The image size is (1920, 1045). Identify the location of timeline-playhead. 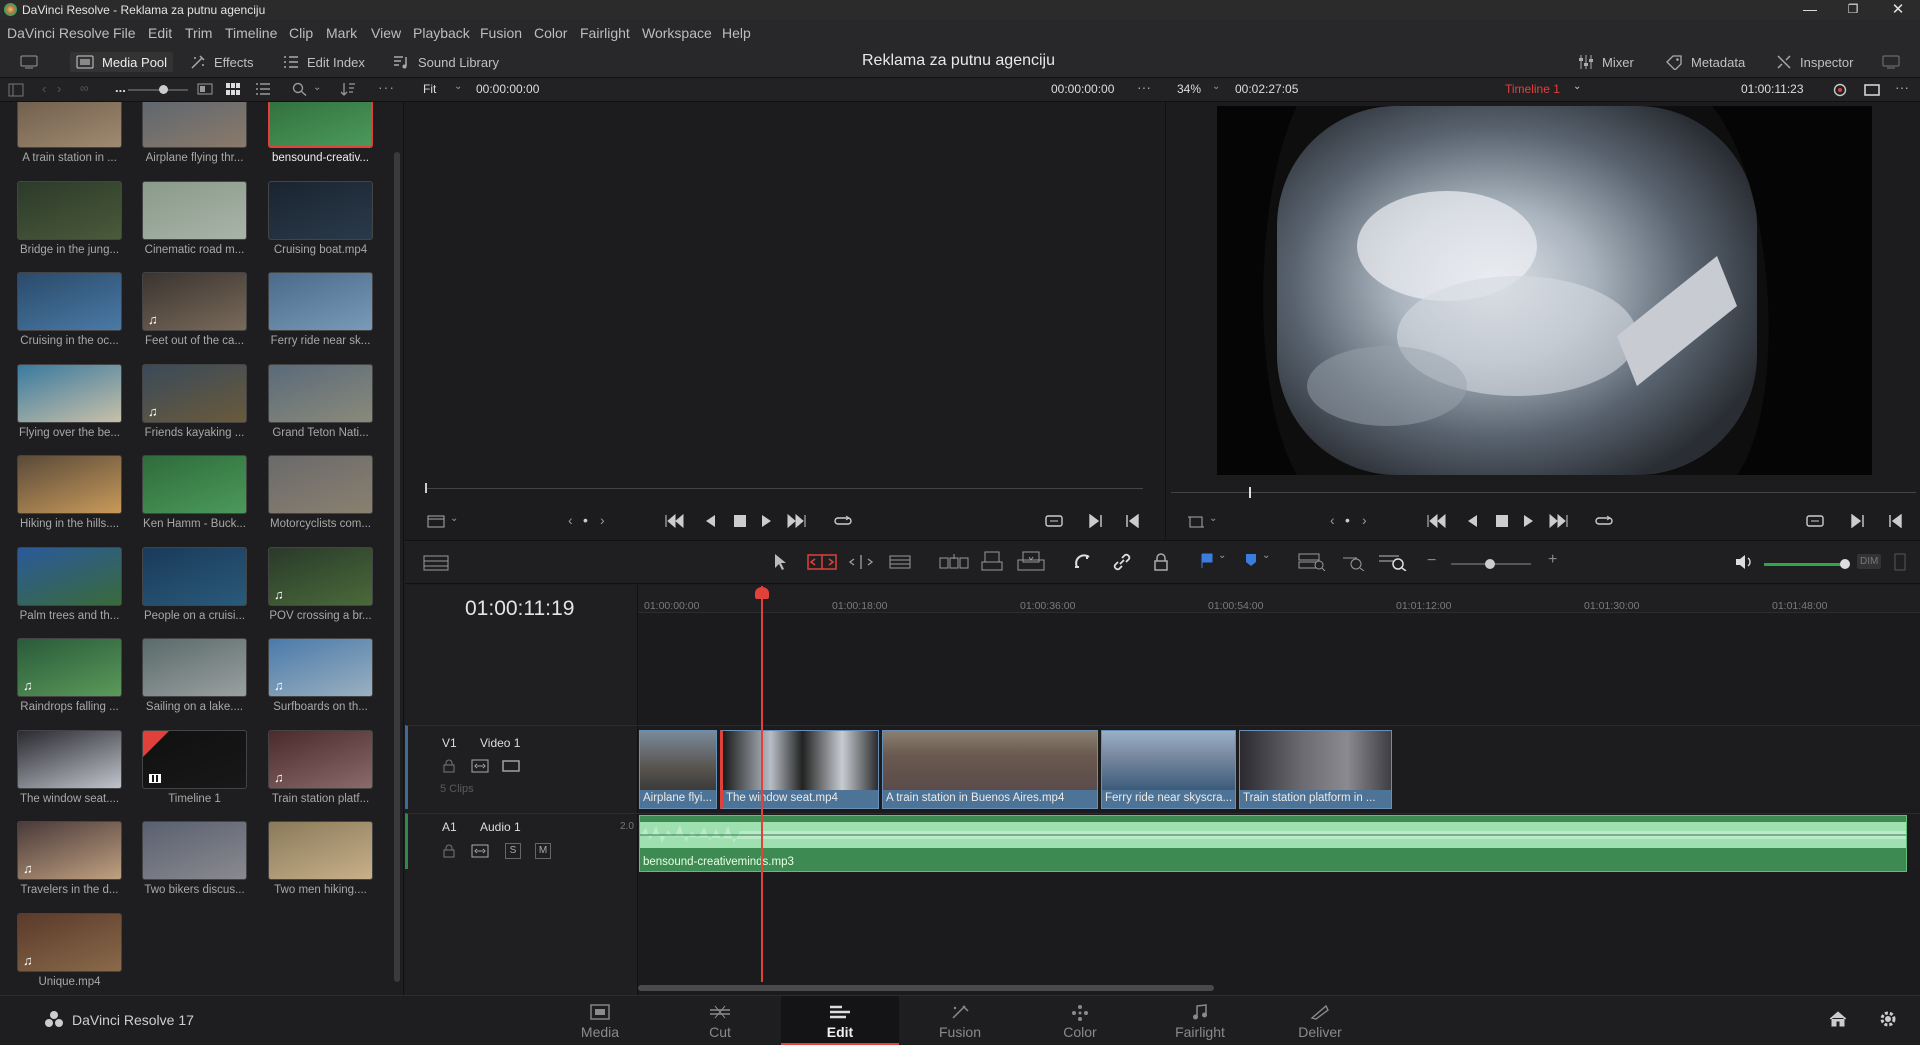
(762, 784).